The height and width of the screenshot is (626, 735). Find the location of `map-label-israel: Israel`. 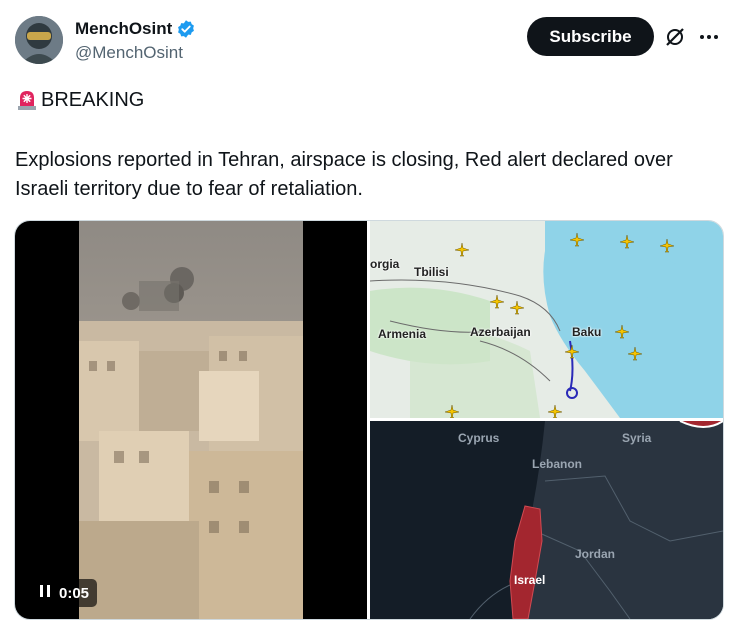

map-label-israel: Israel is located at coordinates (530, 580).